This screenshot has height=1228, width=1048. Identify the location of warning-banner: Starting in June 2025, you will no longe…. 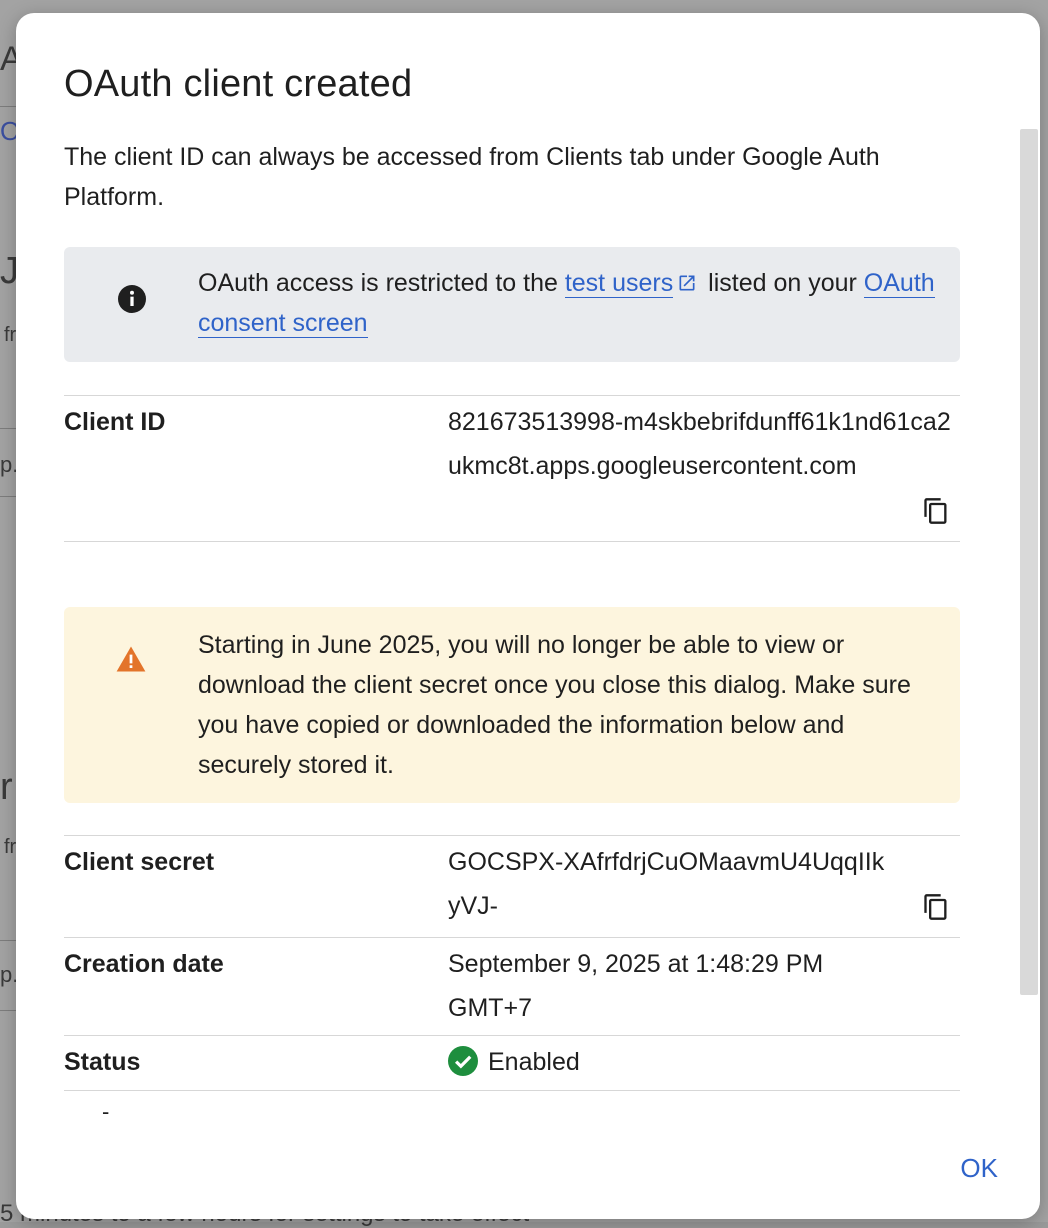
(512, 705).